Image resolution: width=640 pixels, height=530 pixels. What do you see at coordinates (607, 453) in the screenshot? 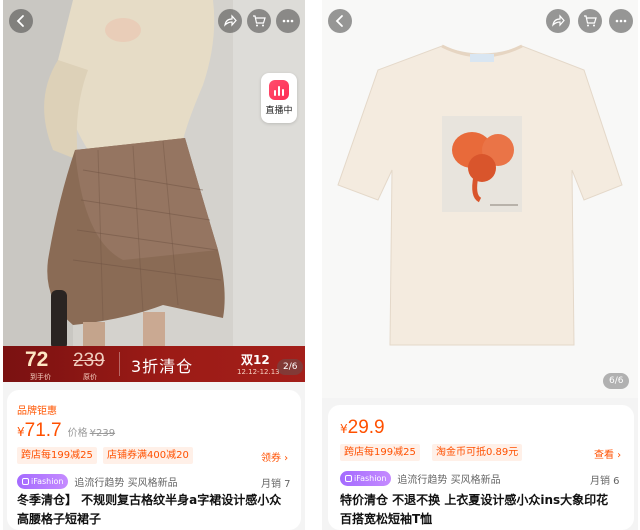
I see `view-link: 查看 ›` at bounding box center [607, 453].